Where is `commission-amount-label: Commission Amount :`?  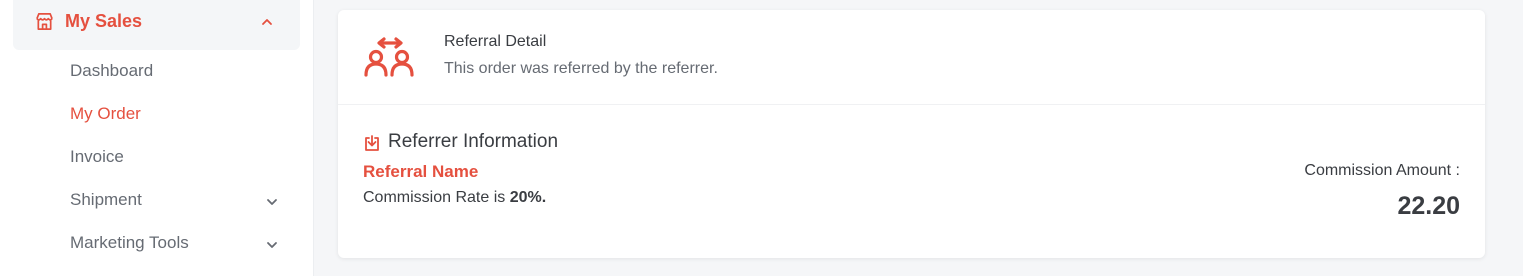 commission-amount-label: Commission Amount : is located at coordinates (1382, 170).